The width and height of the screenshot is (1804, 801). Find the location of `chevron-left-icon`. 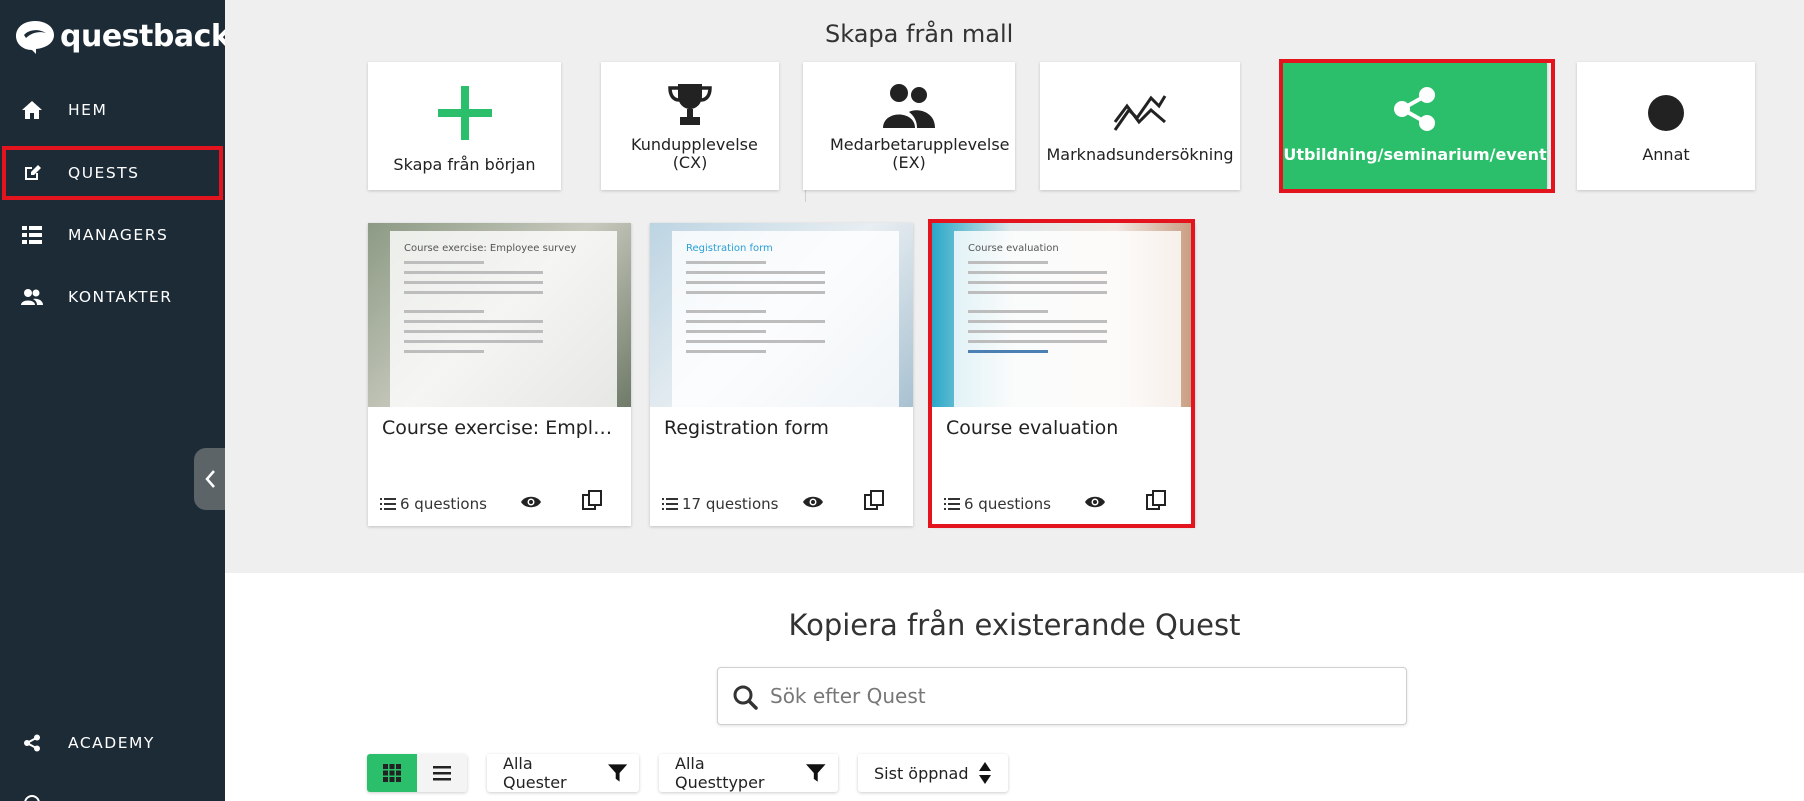

chevron-left-icon is located at coordinates (209, 479).